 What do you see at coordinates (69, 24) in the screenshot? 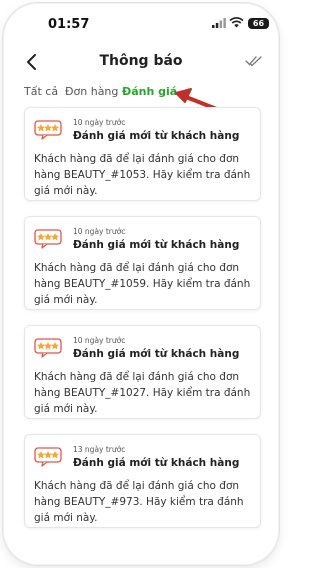
I see `status-time: 01:57` at bounding box center [69, 24].